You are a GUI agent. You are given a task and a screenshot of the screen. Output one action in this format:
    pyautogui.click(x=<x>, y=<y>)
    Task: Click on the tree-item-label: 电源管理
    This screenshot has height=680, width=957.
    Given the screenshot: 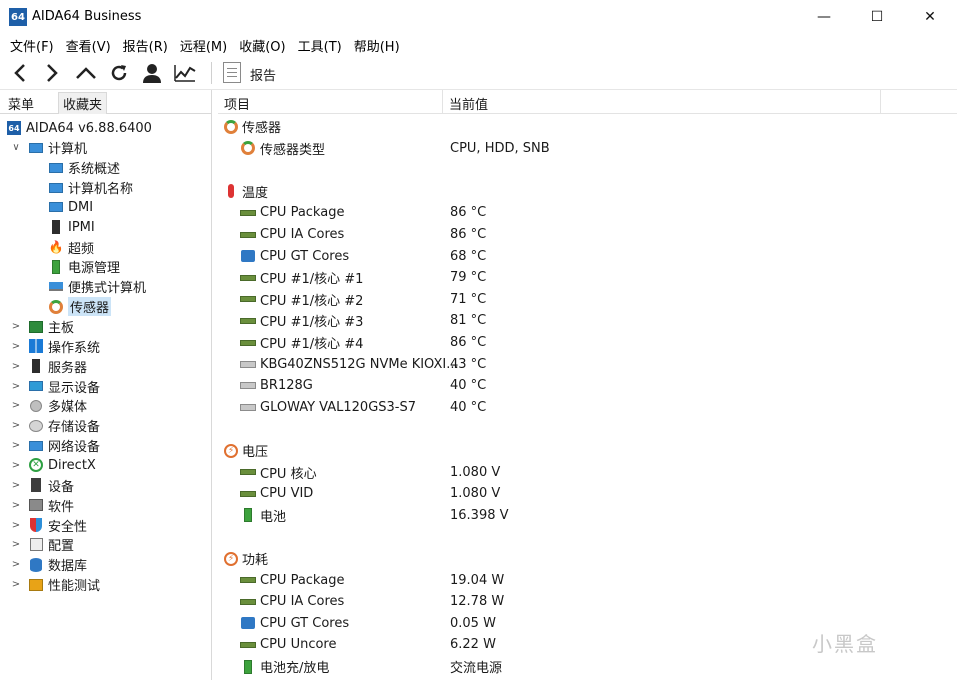 What is the action you would take?
    pyautogui.click(x=94, y=269)
    